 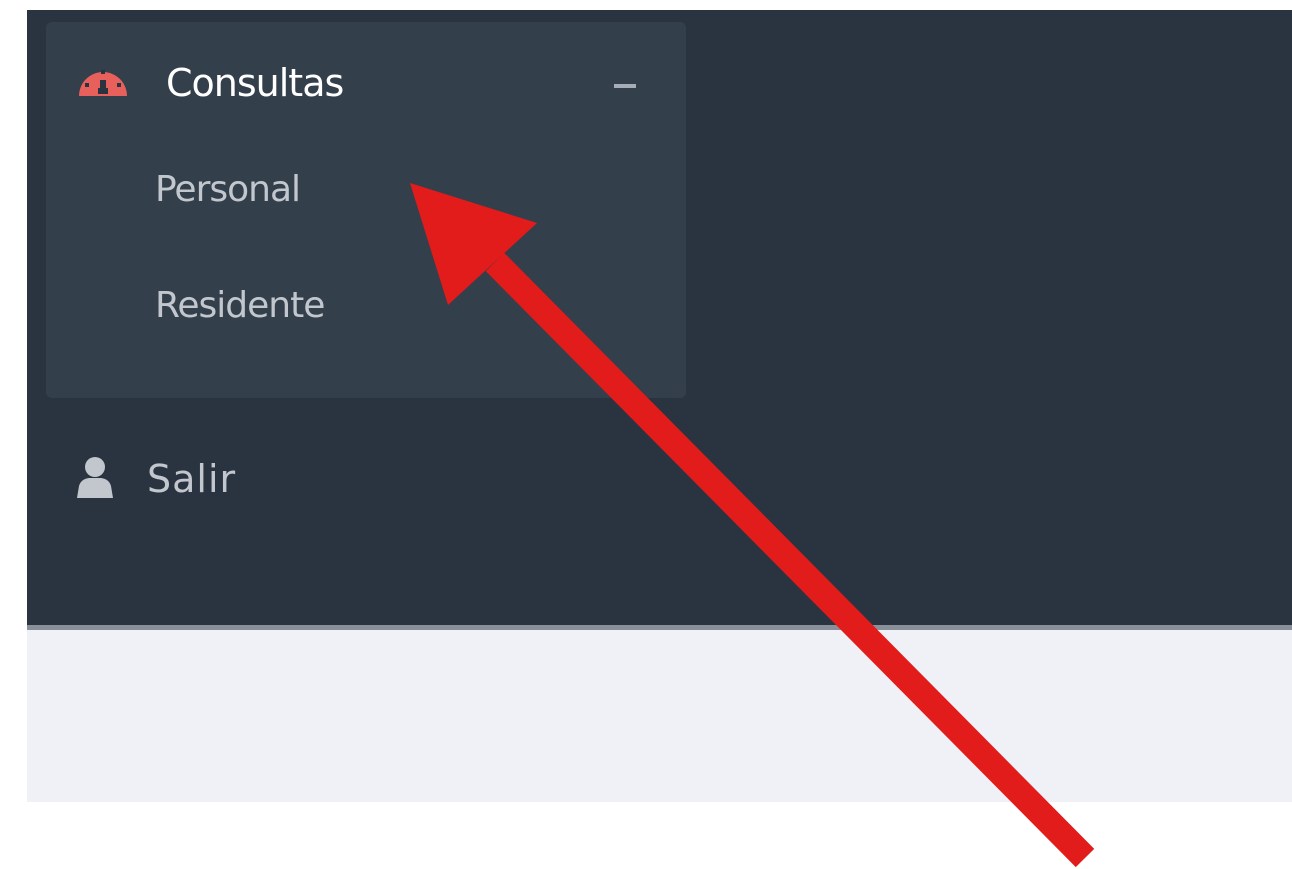 What do you see at coordinates (228, 190) in the screenshot?
I see `submenu-item-personal: Personal` at bounding box center [228, 190].